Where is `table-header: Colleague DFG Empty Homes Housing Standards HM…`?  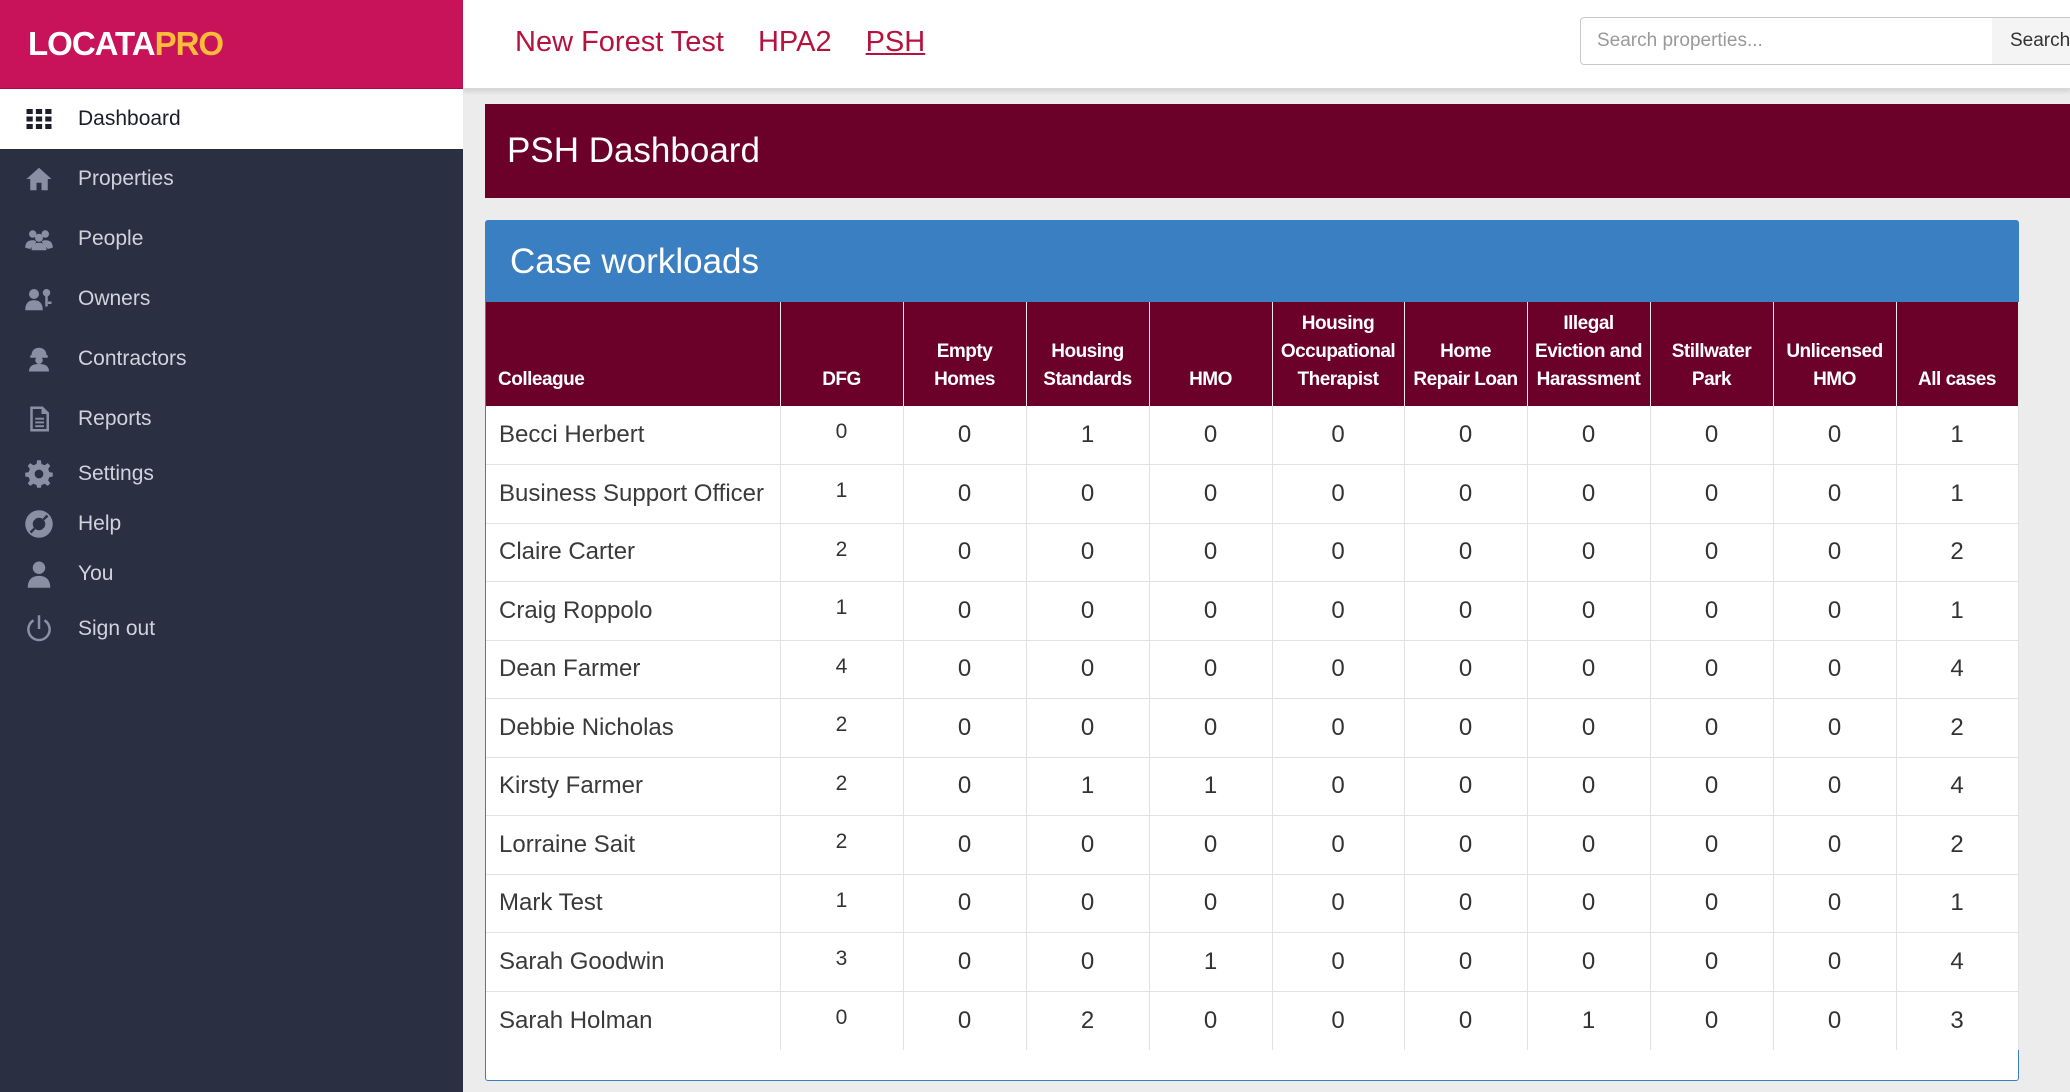
table-header: Colleague DFG Empty Homes Housing Standards HM… is located at coordinates (1252, 354).